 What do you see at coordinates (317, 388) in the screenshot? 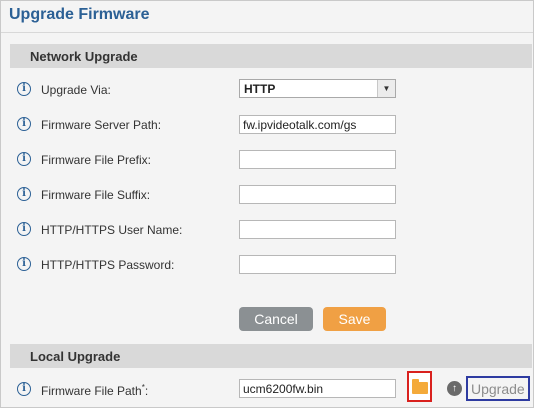
I see `firmware-file-path-input` at bounding box center [317, 388].